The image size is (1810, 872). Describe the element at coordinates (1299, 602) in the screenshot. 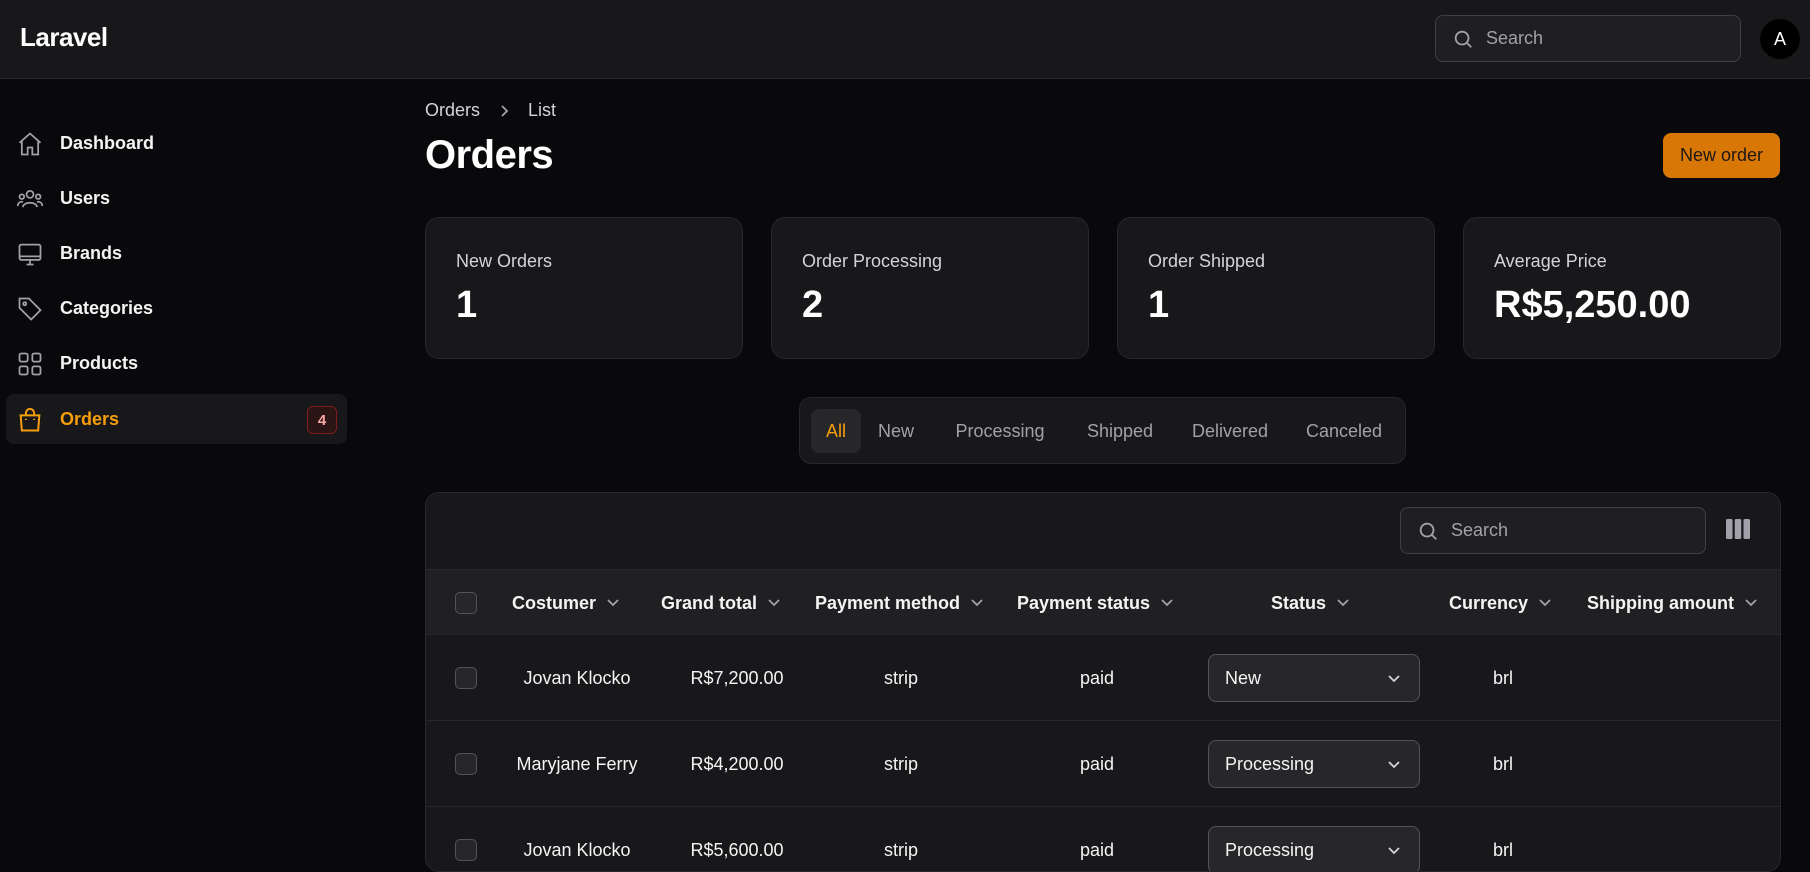

I see `column-label: Status` at that location.